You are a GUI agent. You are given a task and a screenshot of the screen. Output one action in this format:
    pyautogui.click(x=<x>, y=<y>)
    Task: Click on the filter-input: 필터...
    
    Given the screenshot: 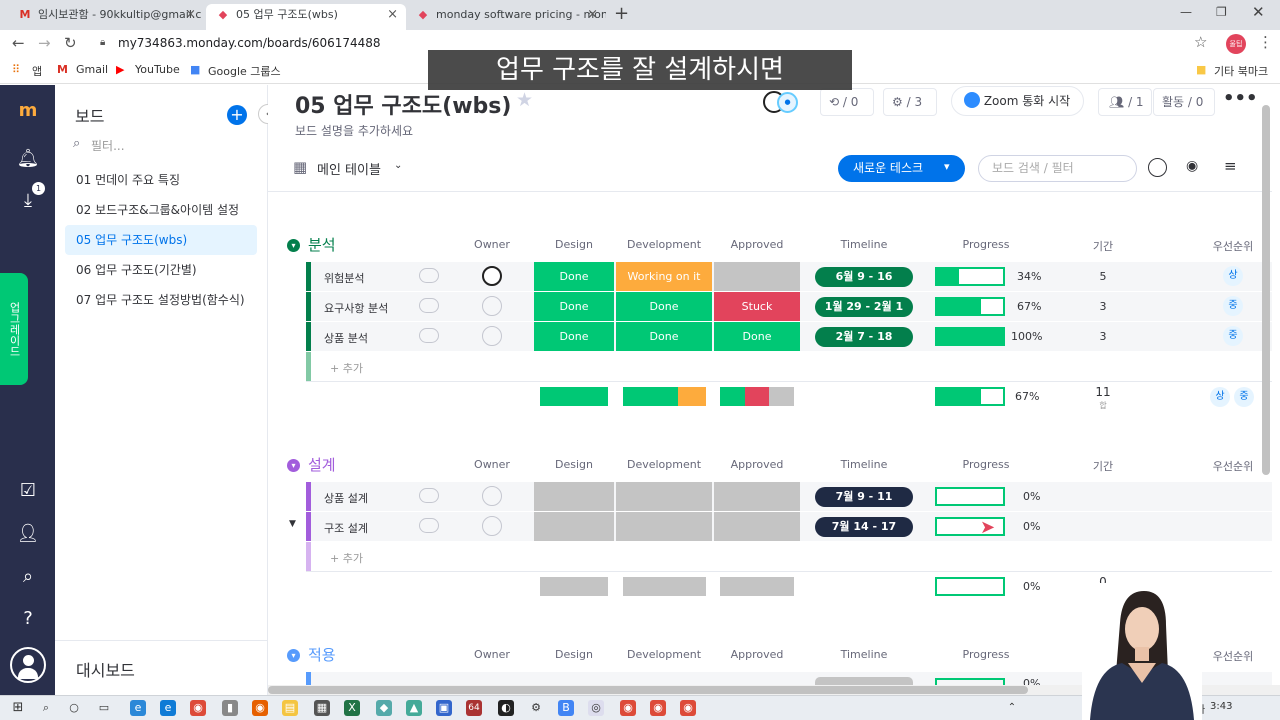 What is the action you would take?
    pyautogui.click(x=108, y=145)
    